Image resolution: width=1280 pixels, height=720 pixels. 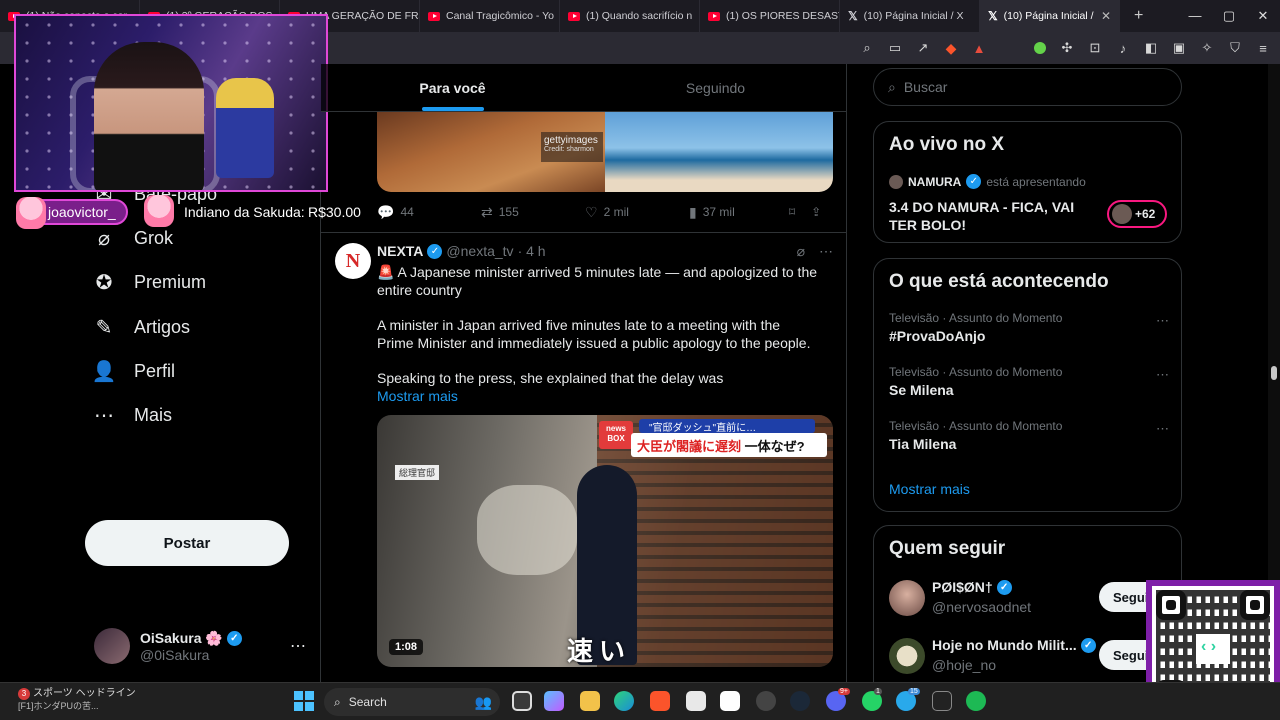 I want to click on share-icon: ⇪, so click(x=816, y=212).